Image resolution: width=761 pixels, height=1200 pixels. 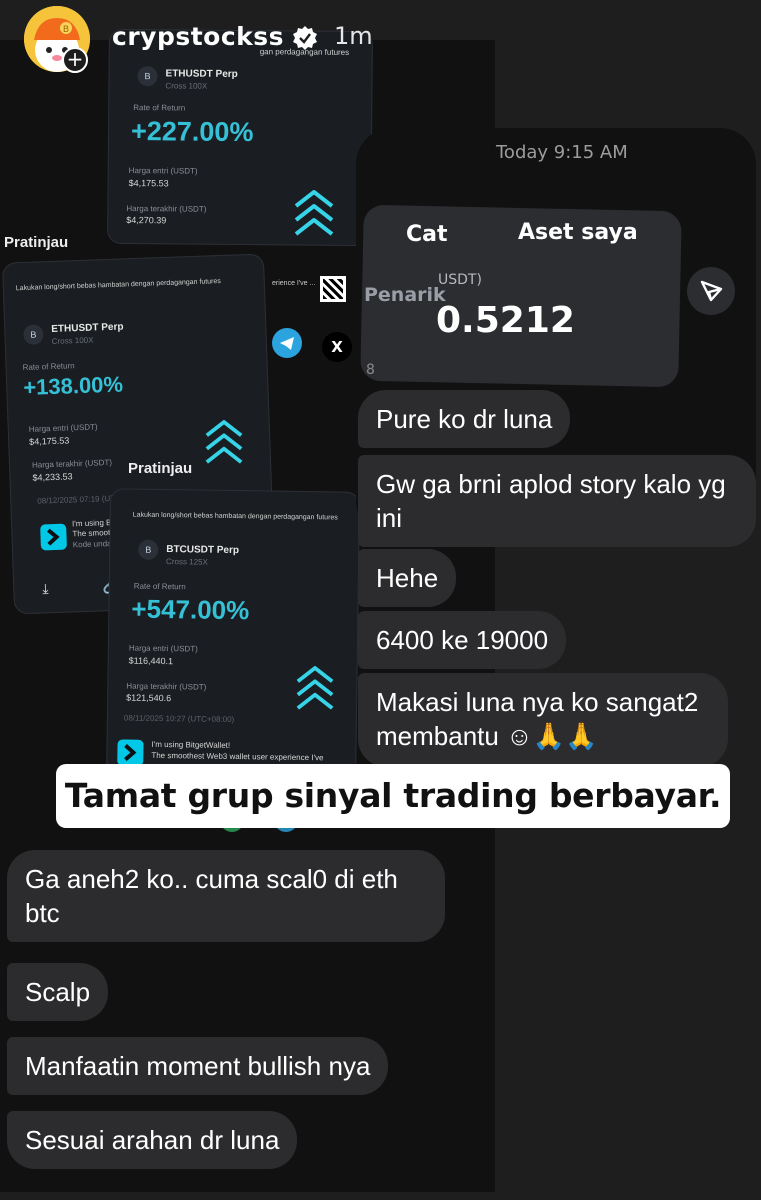 I want to click on asset-value: 0.5212, so click(x=505, y=320).